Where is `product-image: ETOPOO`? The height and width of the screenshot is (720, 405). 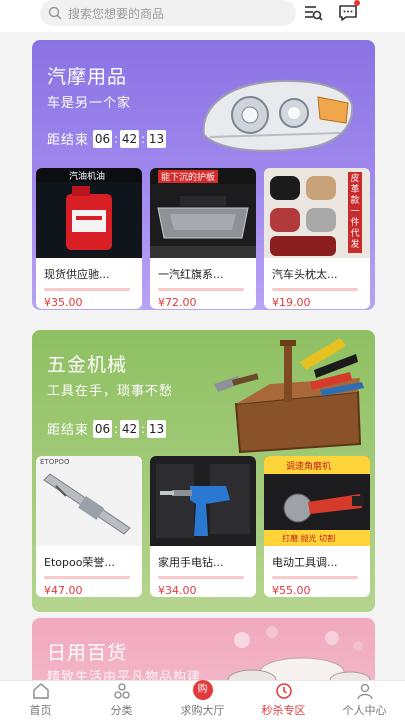 product-image: ETOPOO is located at coordinates (89, 501).